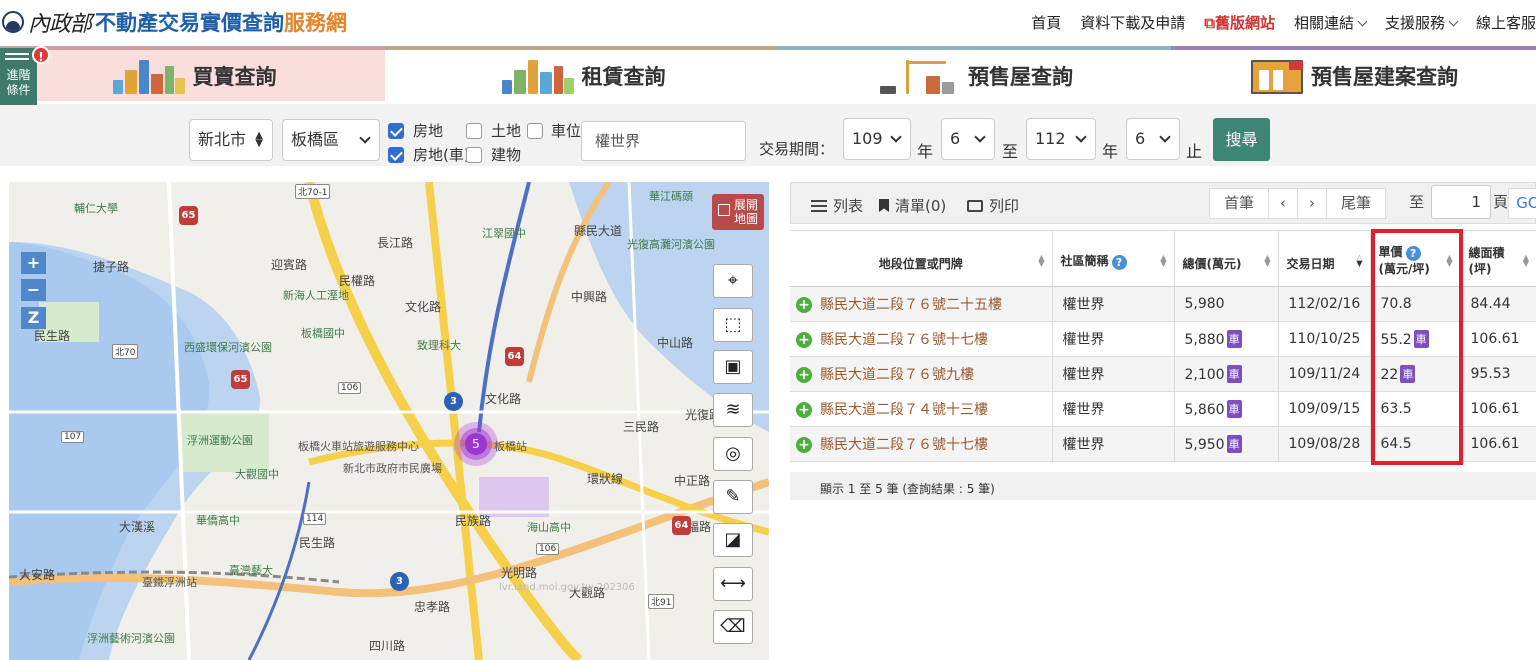  I want to click on type-house-parking-checkbox: 房地(車), so click(429, 154).